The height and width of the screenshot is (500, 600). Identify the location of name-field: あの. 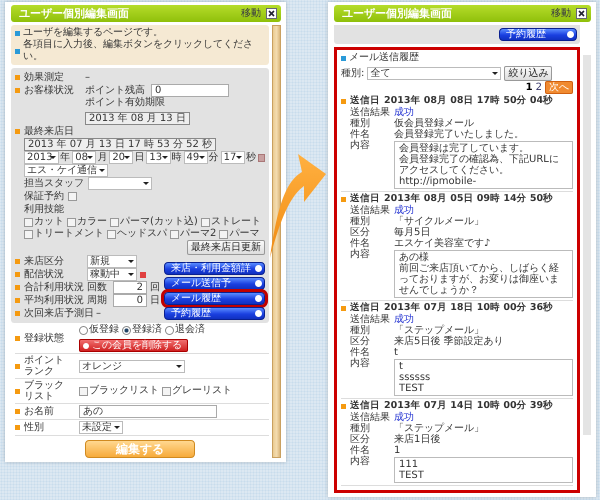
(148, 411).